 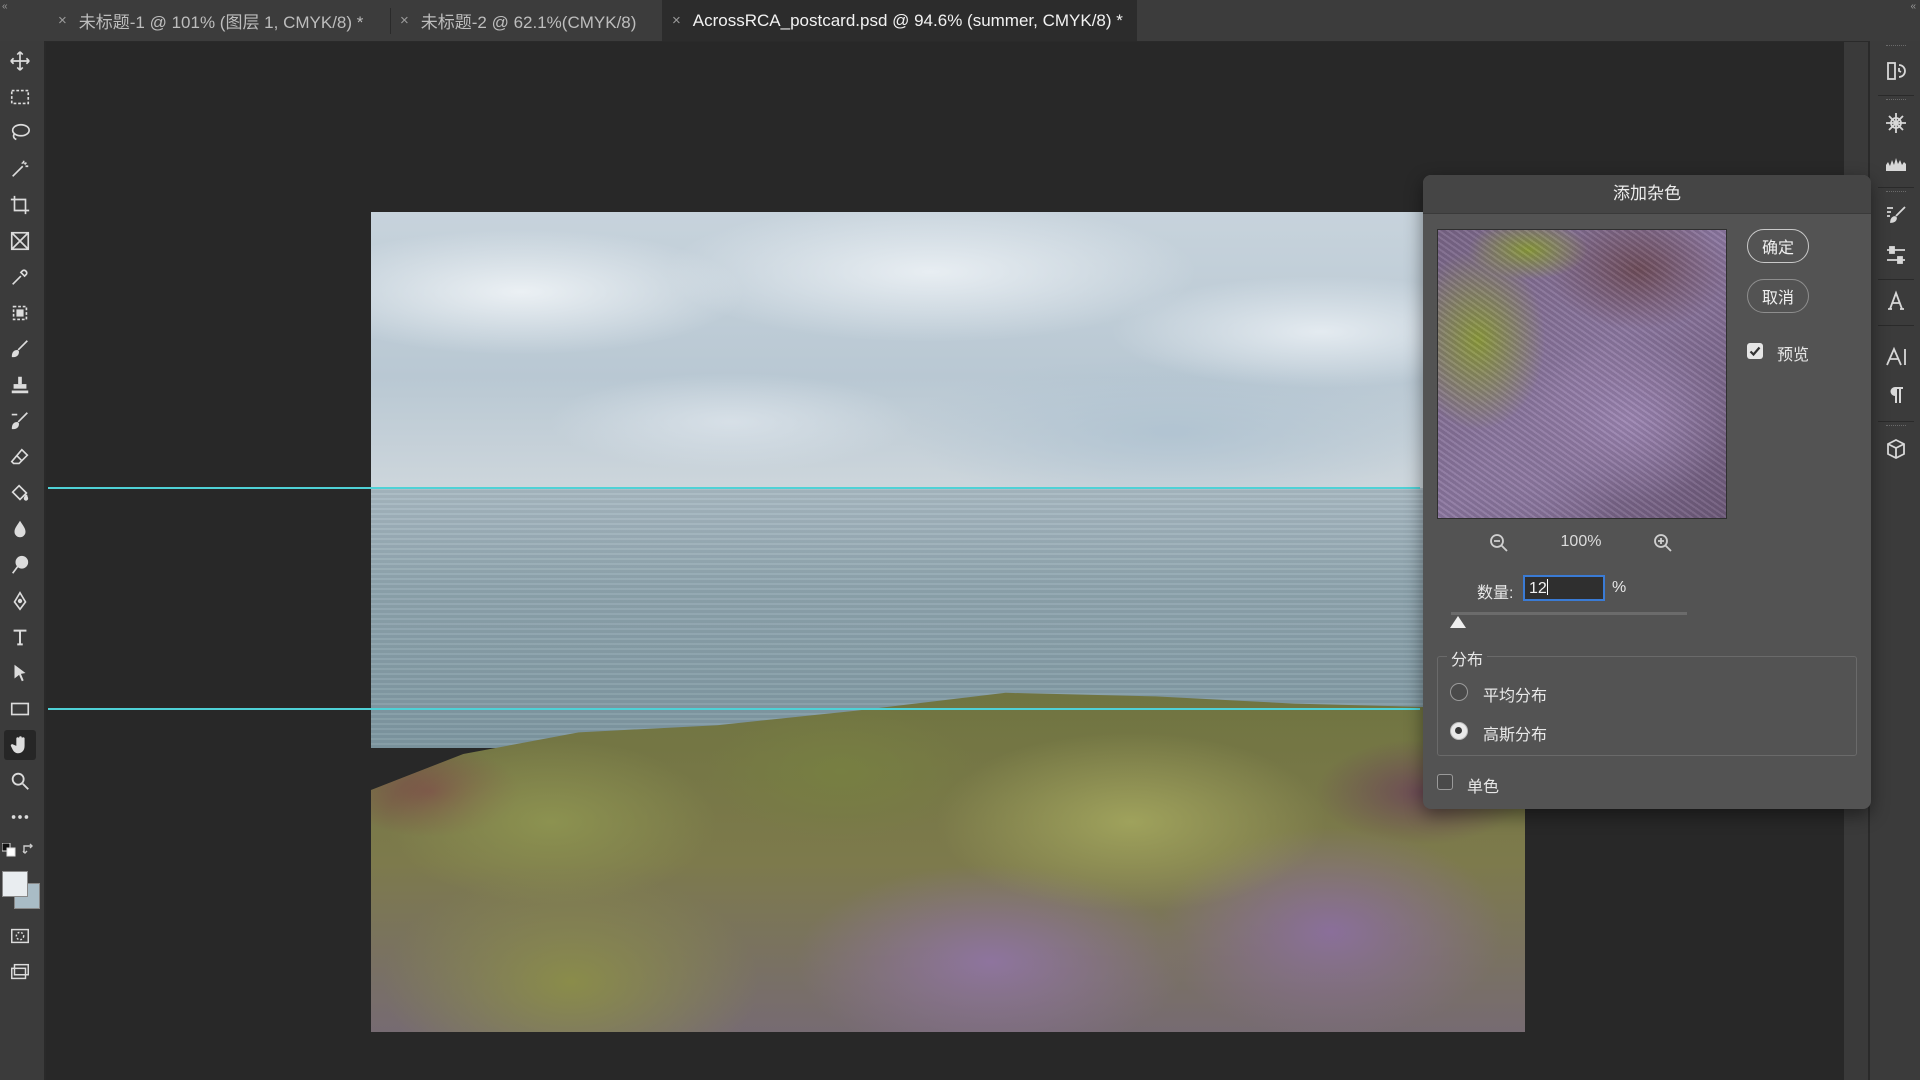 I want to click on tab-untitled-2: × 未标题-2 @ 62.1%(CMYK/8), so click(x=518, y=20).